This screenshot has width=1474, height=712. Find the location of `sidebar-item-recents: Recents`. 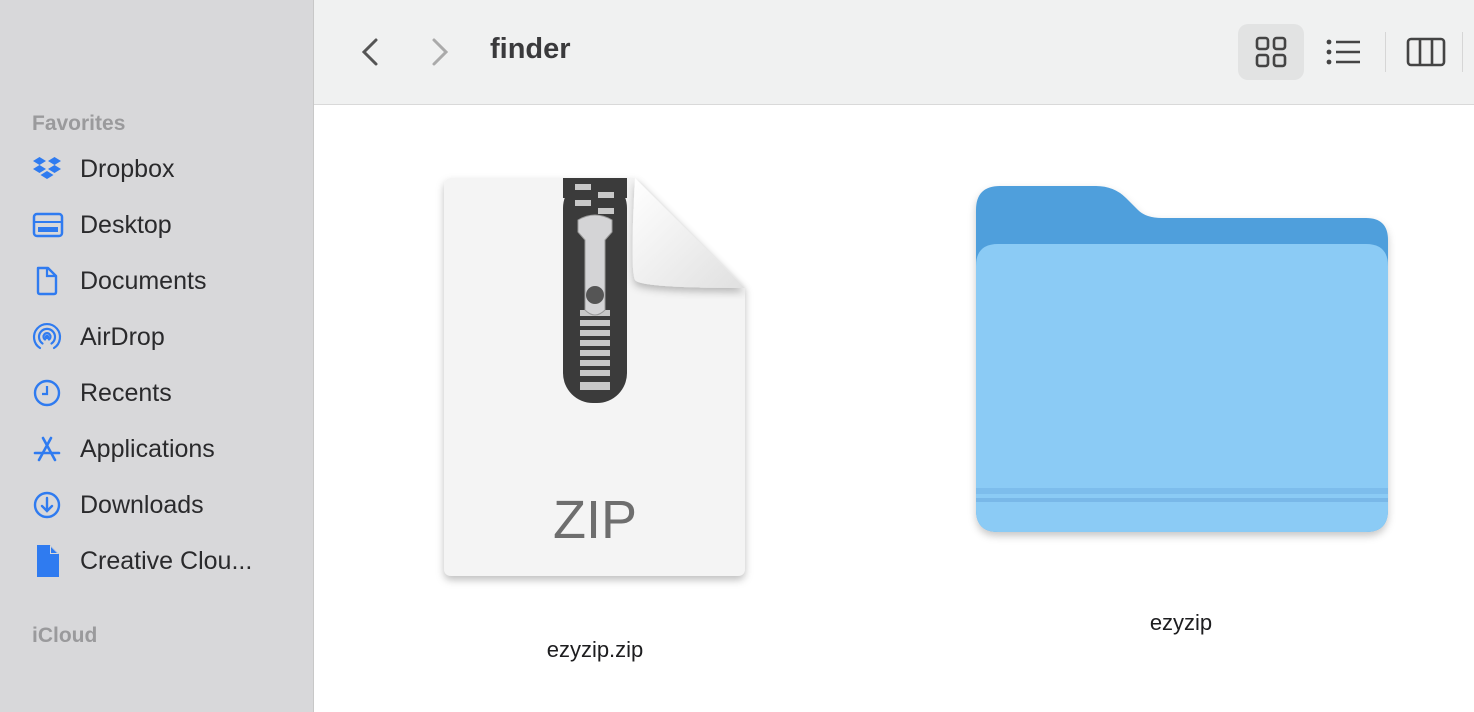

sidebar-item-recents: Recents is located at coordinates (167, 393).